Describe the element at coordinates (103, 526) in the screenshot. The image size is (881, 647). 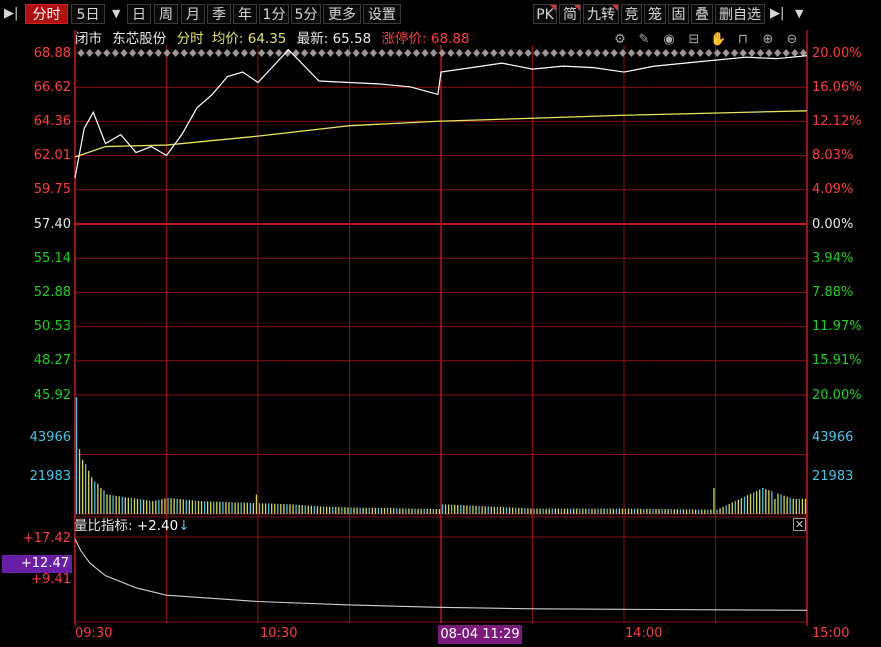
I see `indicator-name: 量比指标:` at that location.